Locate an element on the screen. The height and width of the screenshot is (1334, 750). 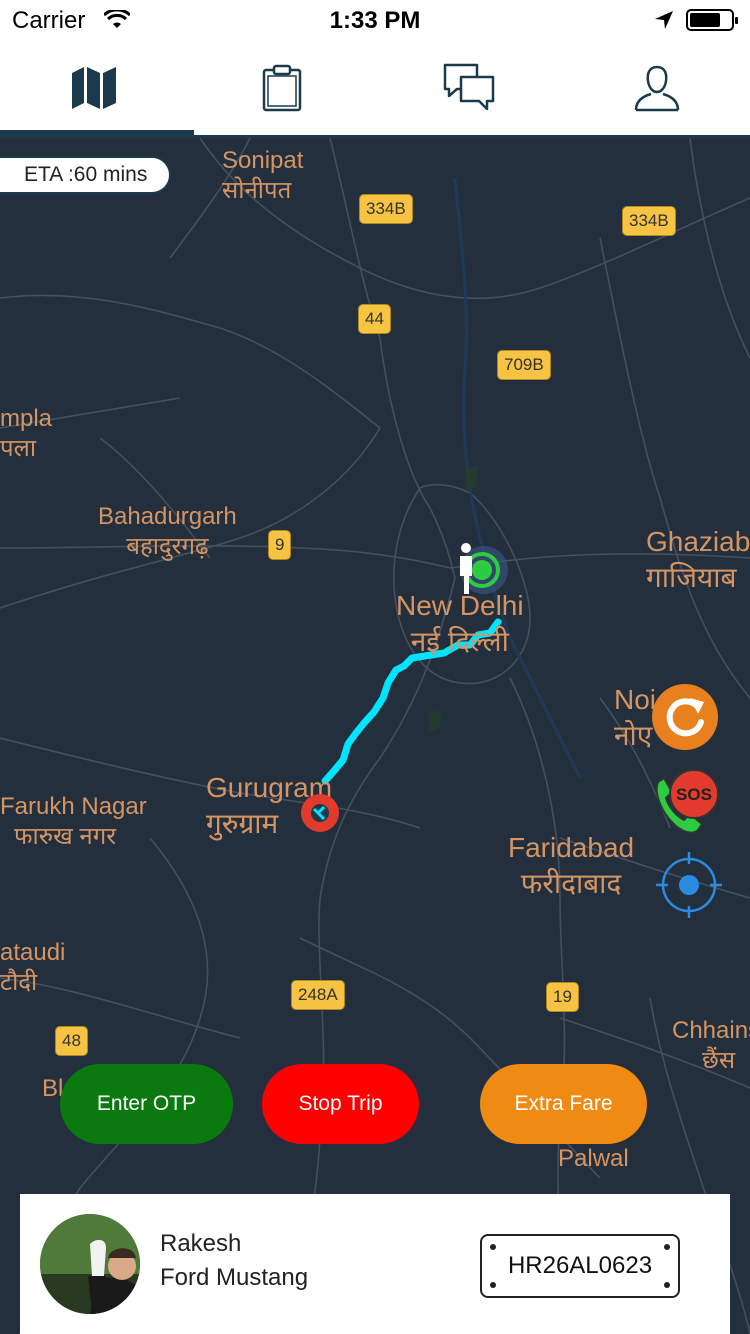
sos-button: SOS is located at coordinates (686, 800).